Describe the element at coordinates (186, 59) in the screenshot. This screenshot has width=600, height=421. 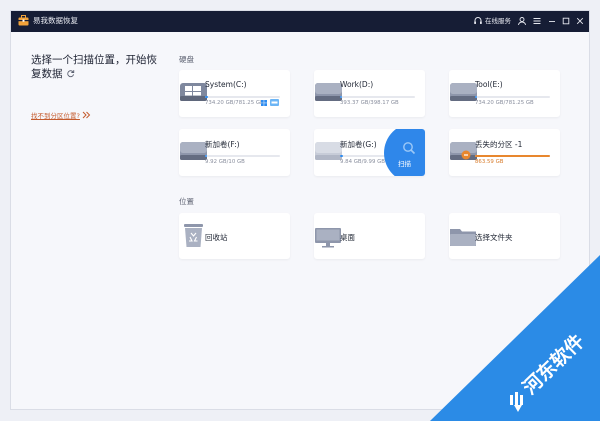
I see `section-disks-label: 硬盘` at that location.